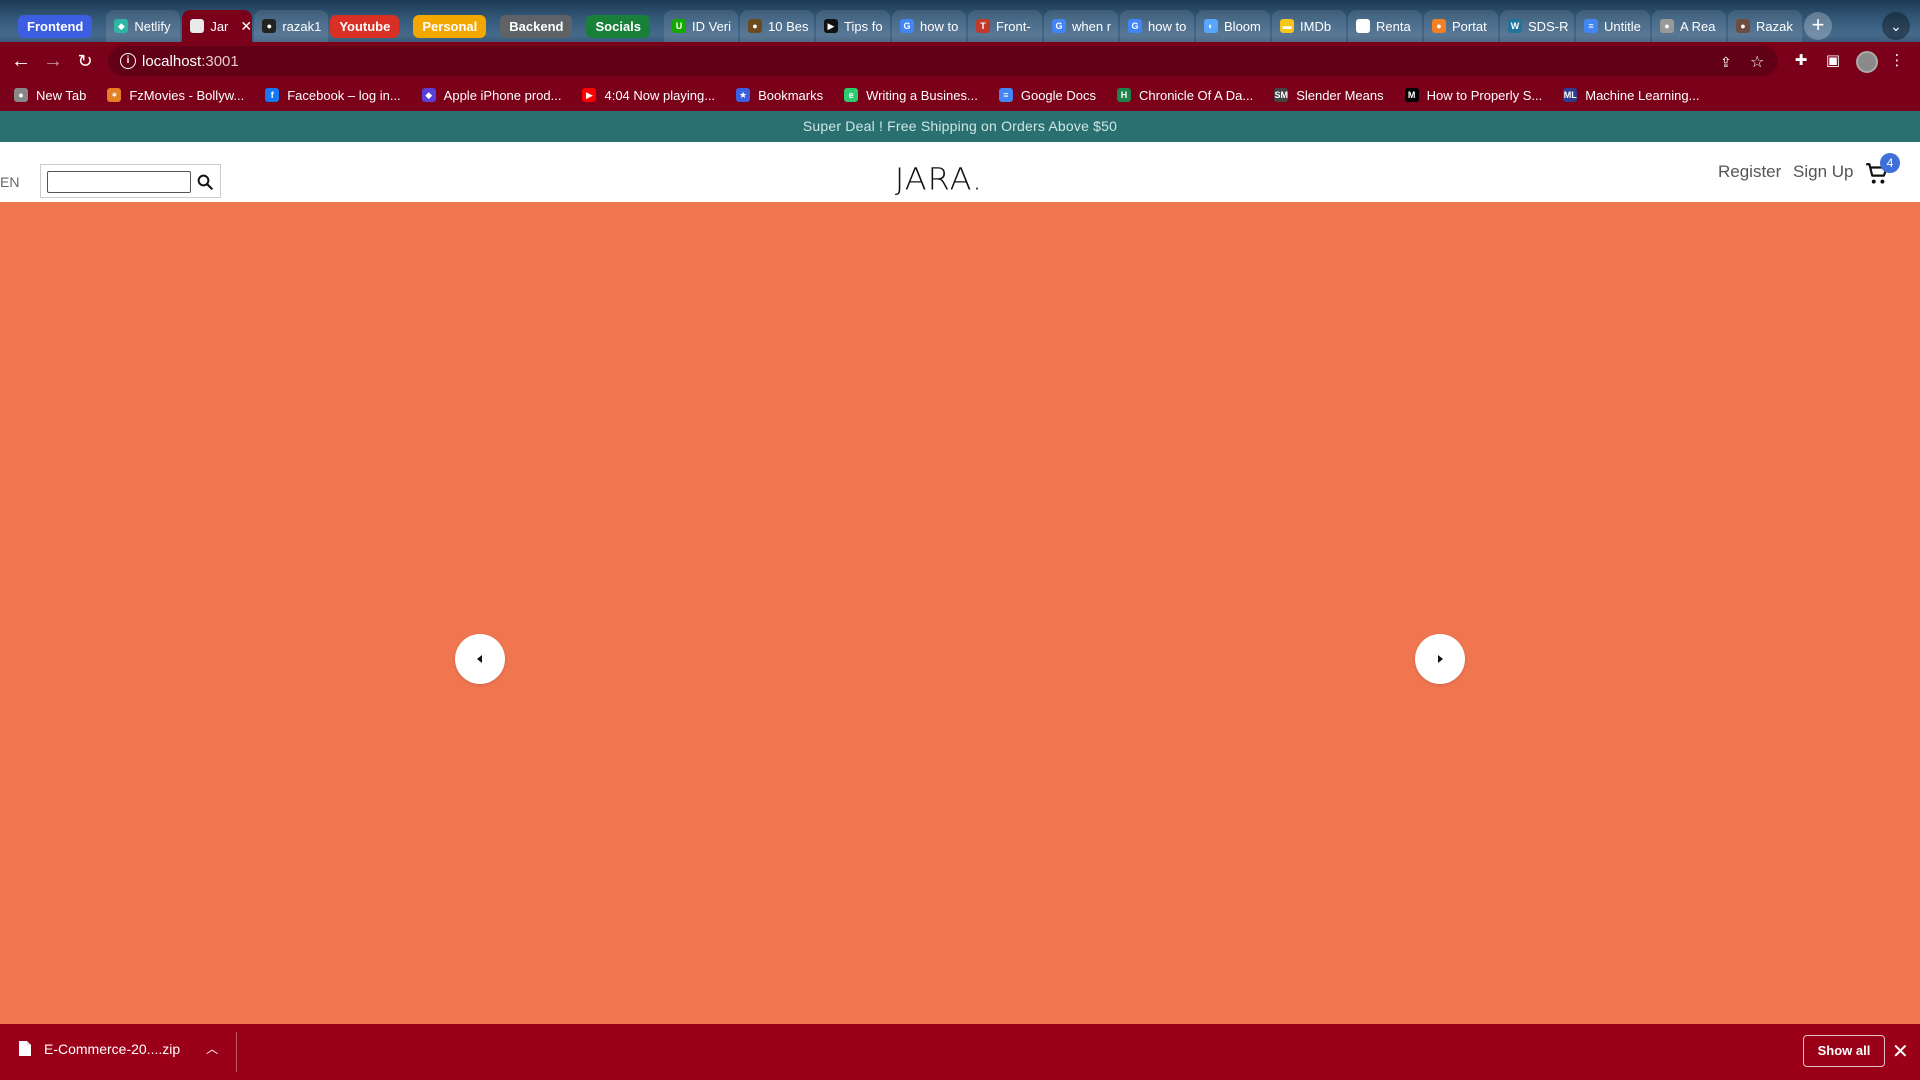 Image resolution: width=1920 pixels, height=1080 pixels. I want to click on browser-tab: Gwhen r, so click(1081, 26).